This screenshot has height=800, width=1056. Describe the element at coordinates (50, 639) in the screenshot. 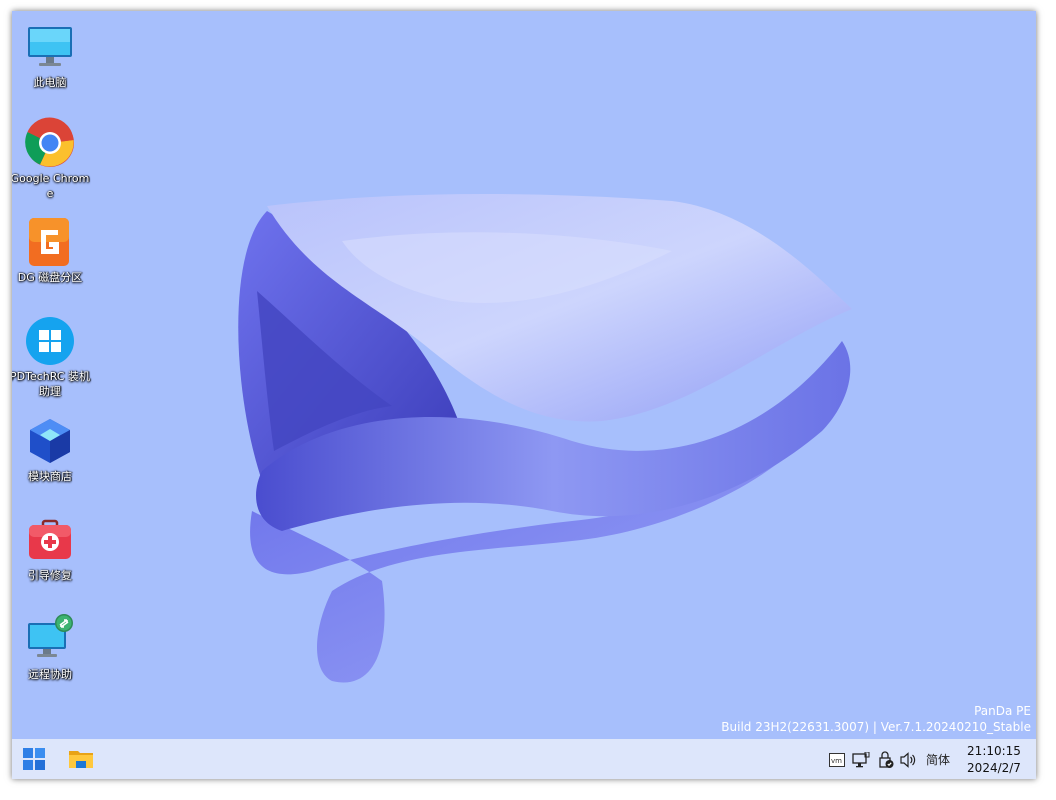

I see `remote-desktop-icon` at that location.